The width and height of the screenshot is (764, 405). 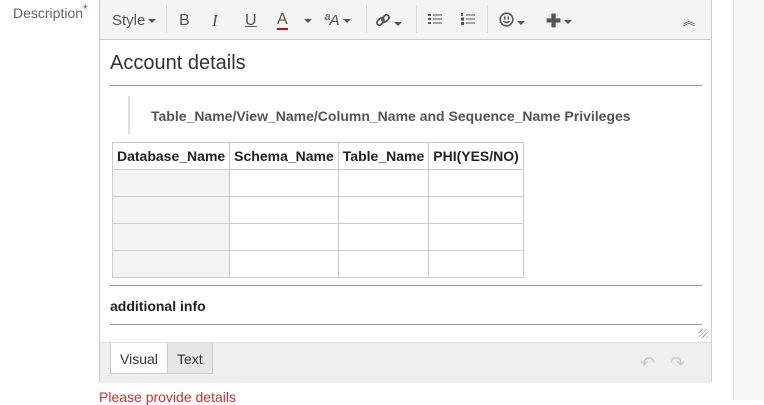 What do you see at coordinates (282, 21) in the screenshot?
I see `font-color-button: A` at bounding box center [282, 21].